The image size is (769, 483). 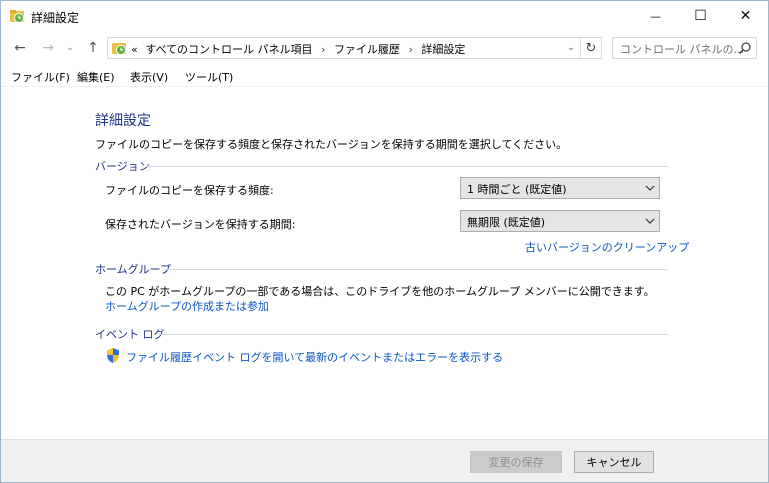 I want to click on maximize-button: ☐, so click(x=700, y=16).